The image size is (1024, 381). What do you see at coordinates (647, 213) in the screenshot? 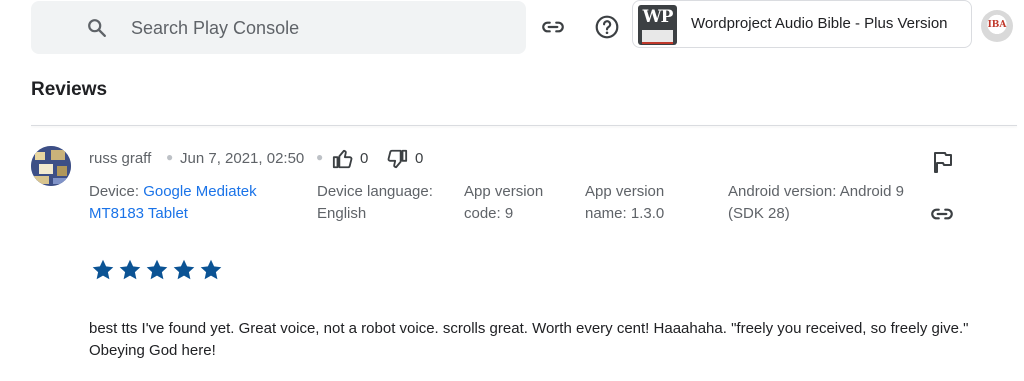
I see `version-name-value: 1.3.0` at bounding box center [647, 213].